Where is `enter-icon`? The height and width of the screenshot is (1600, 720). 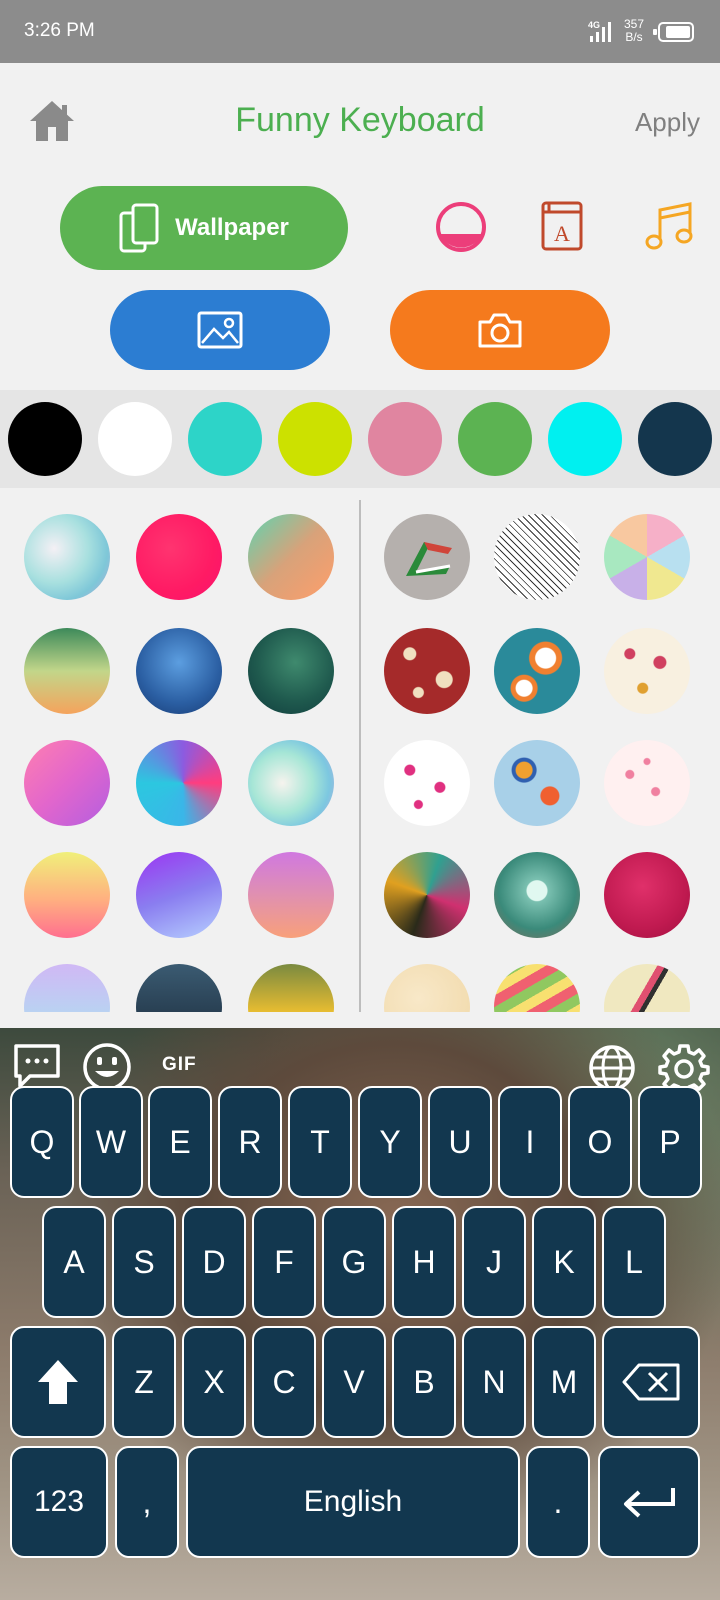 enter-icon is located at coordinates (649, 1503).